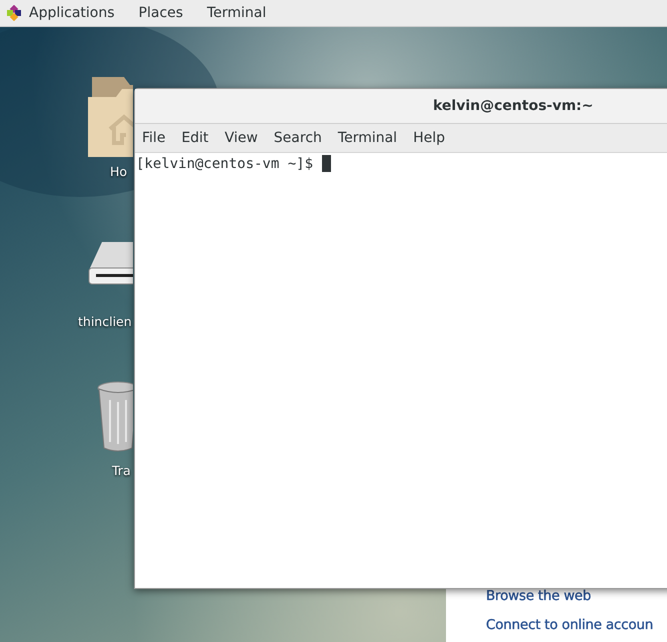  Describe the element at coordinates (110, 263) in the screenshot. I see `drive-icon` at that location.